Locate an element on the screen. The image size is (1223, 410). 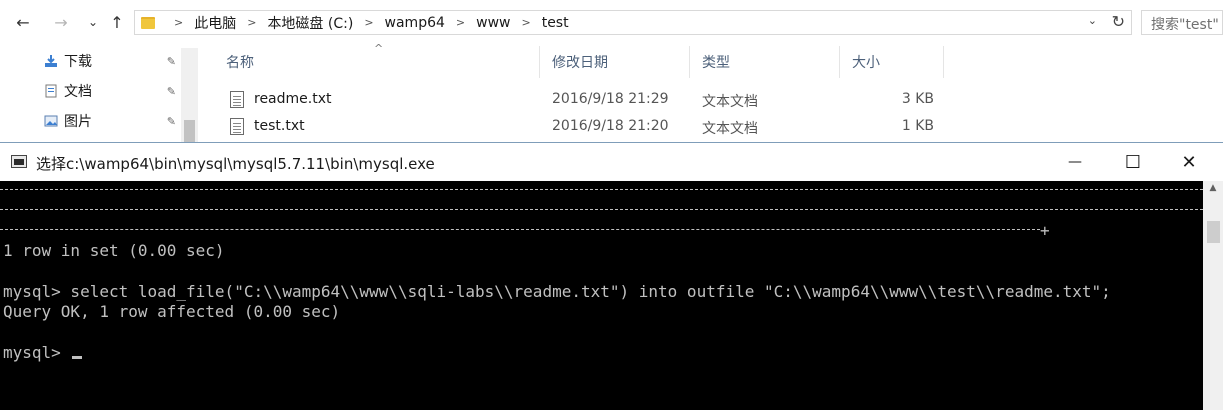
maximize-button: ☐ is located at coordinates (1133, 162).